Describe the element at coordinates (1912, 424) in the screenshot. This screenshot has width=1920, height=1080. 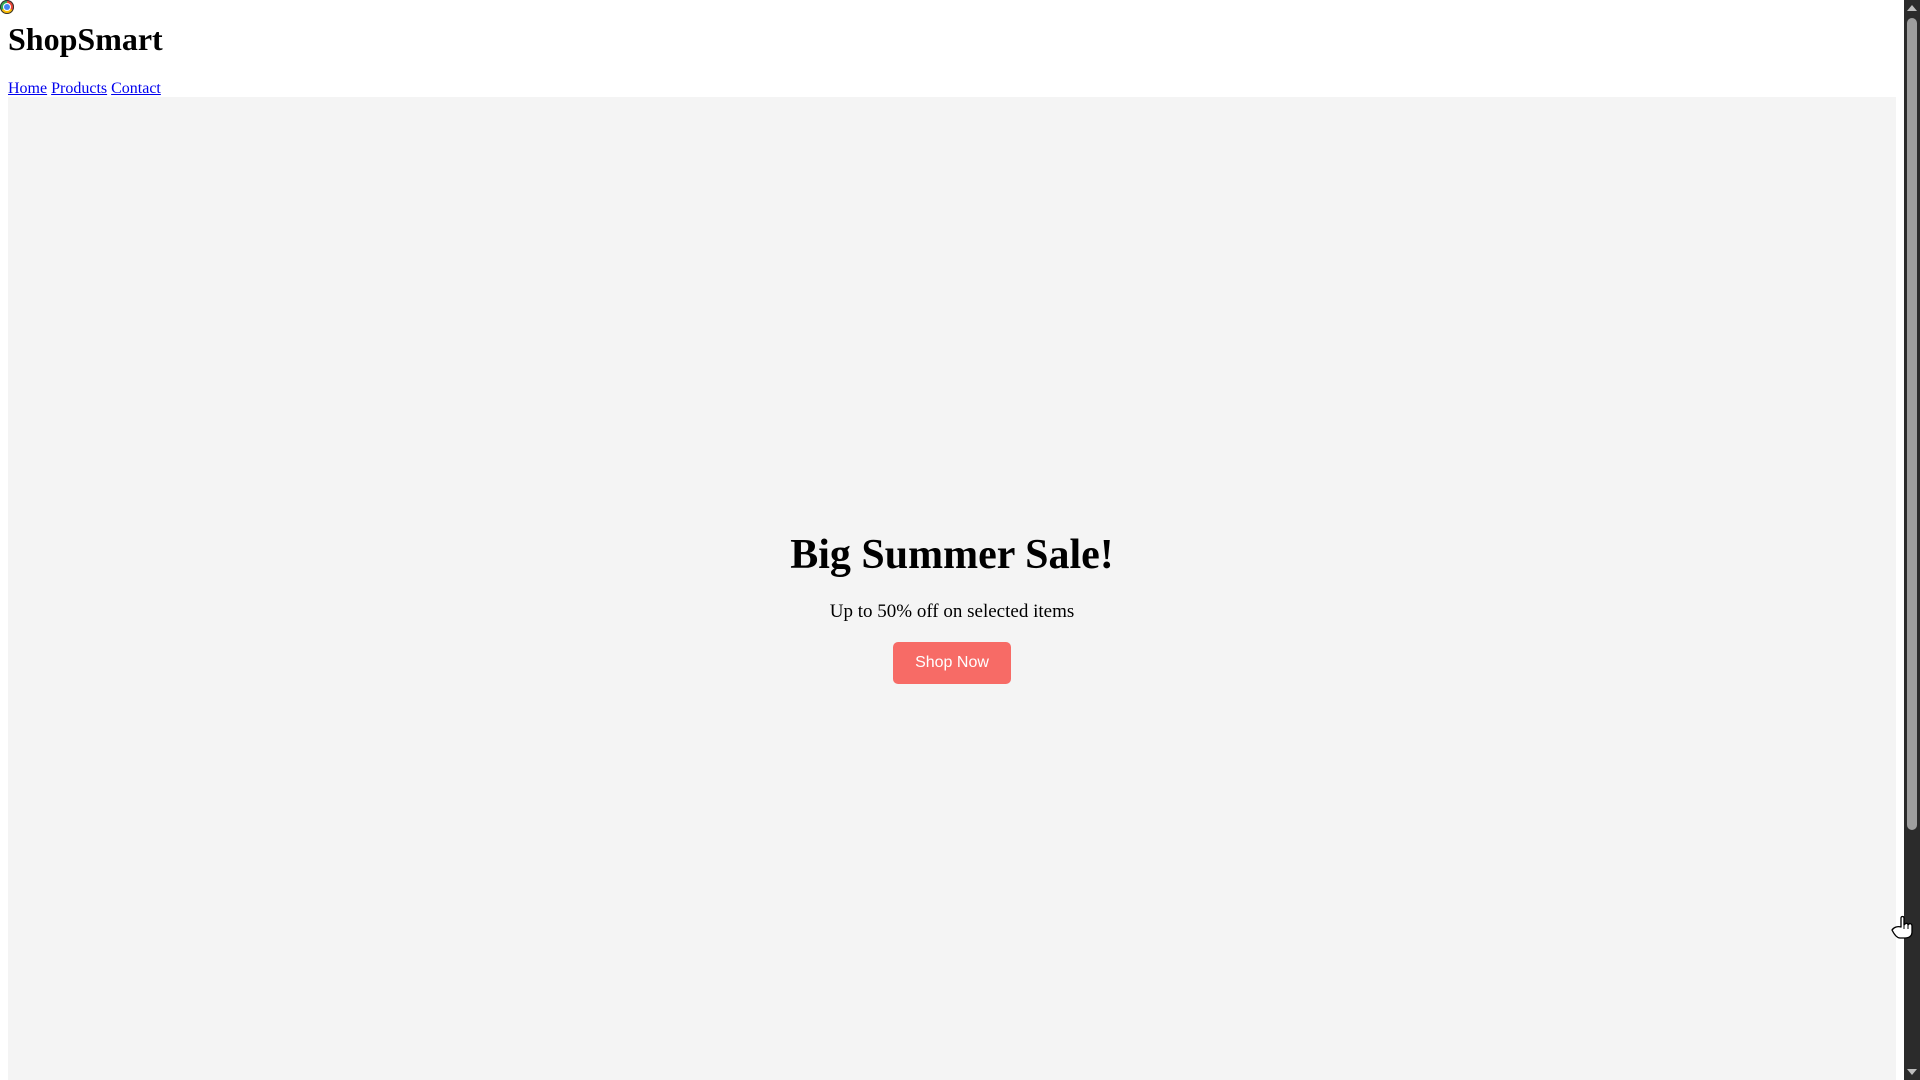
I see `scrollbar-thumb` at that location.